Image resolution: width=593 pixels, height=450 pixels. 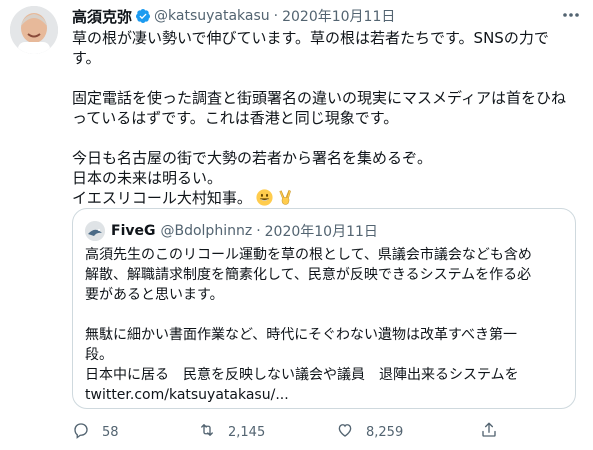 What do you see at coordinates (264, 197) in the screenshot?
I see `grinning-face-emoji-icon` at bounding box center [264, 197].